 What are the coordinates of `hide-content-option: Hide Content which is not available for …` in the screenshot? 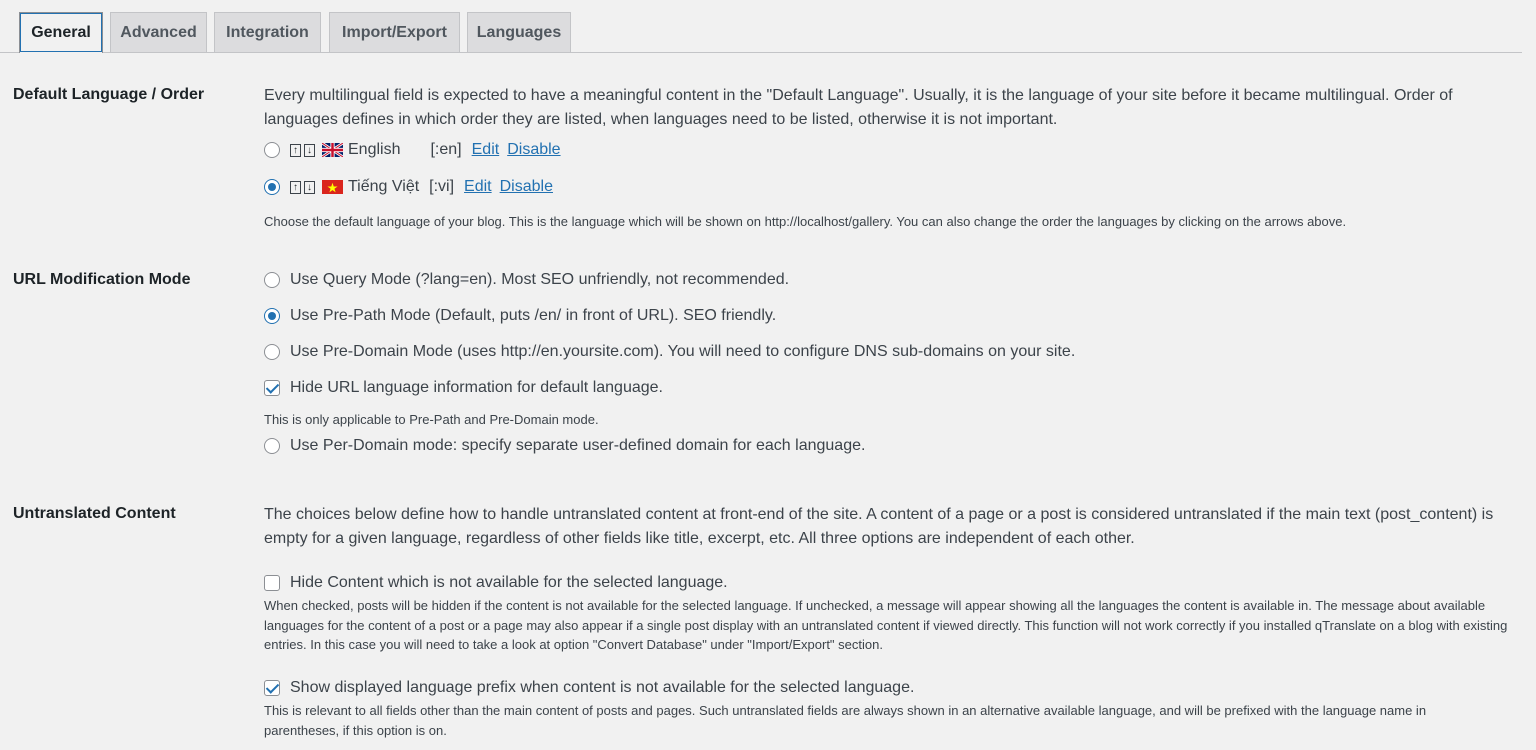 It's located at (496, 583).